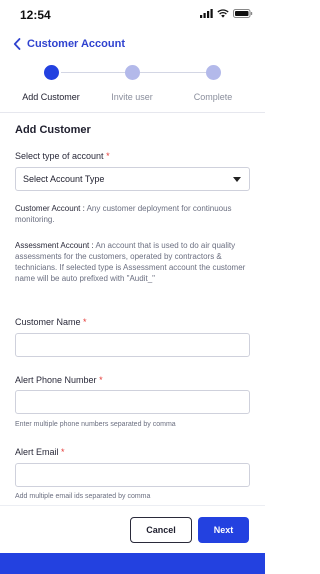 The height and width of the screenshot is (574, 320). What do you see at coordinates (161, 530) in the screenshot?
I see `cancel-button: Cancel` at bounding box center [161, 530].